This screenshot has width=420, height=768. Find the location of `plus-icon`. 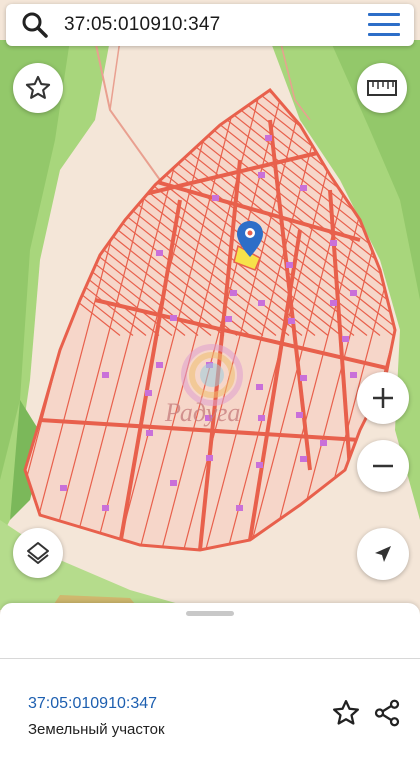

plus-icon is located at coordinates (383, 398).